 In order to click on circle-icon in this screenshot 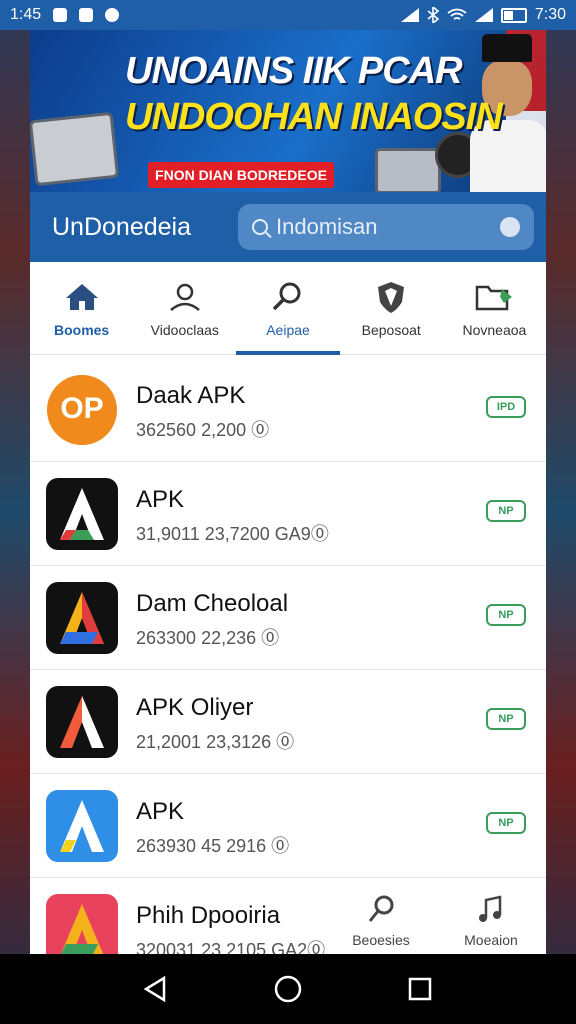, I will do `click(112, 15)`.